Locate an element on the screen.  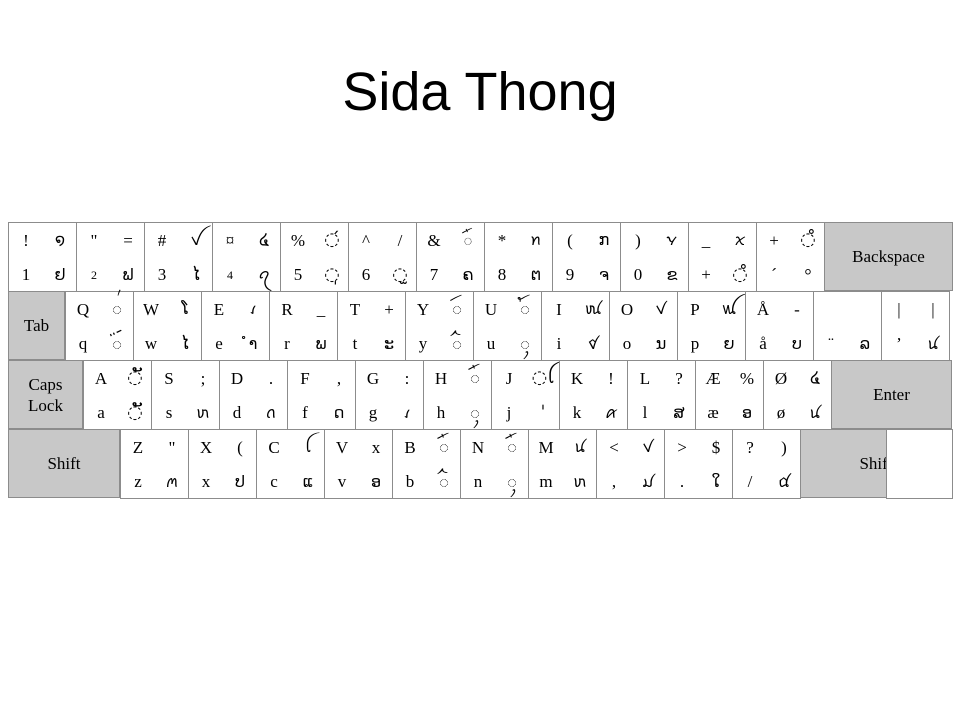
key-latin: t is located at coordinates (355, 344).